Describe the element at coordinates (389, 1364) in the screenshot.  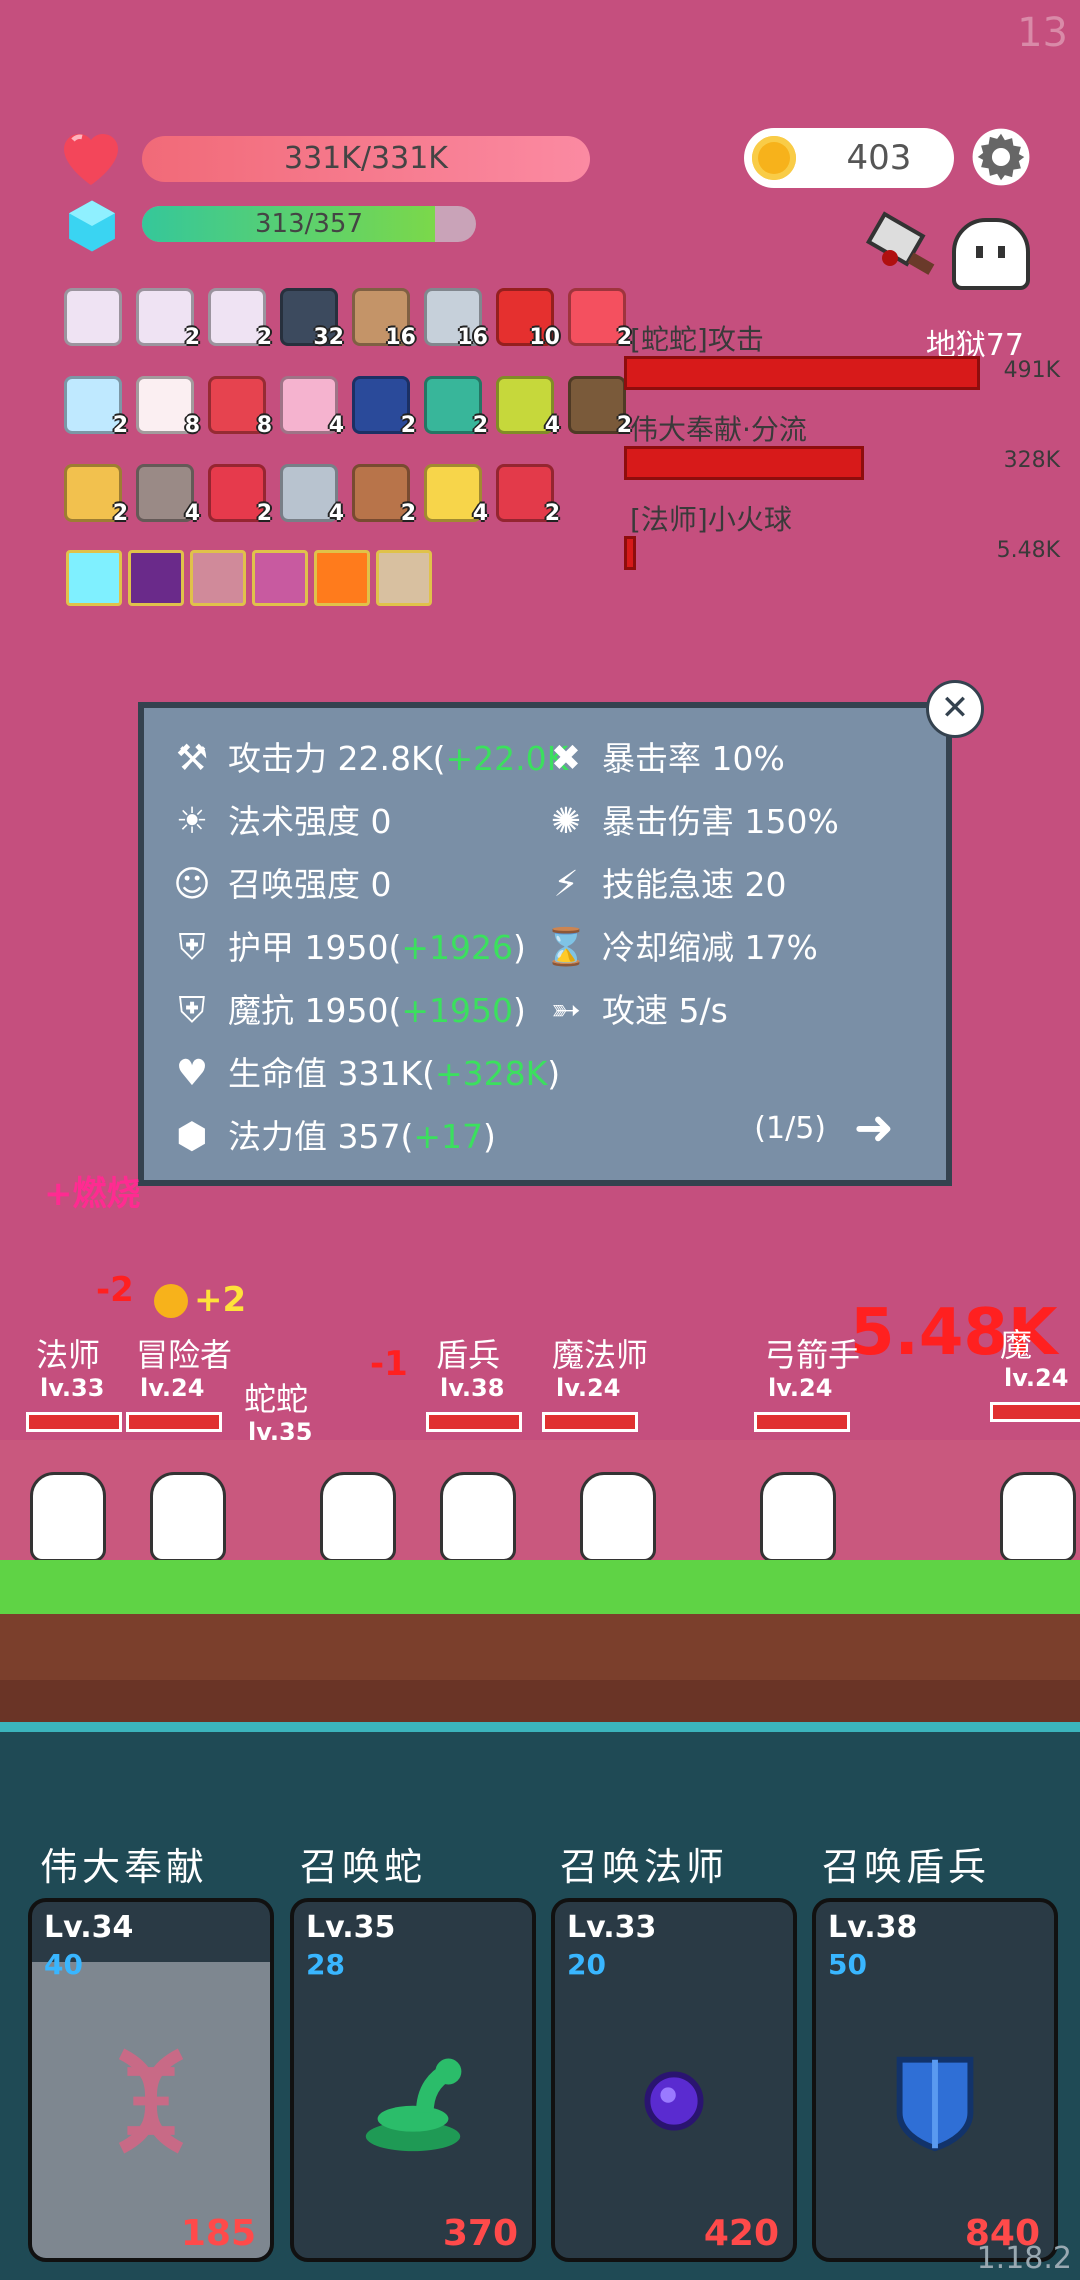
I see `damage-popup: -1` at that location.